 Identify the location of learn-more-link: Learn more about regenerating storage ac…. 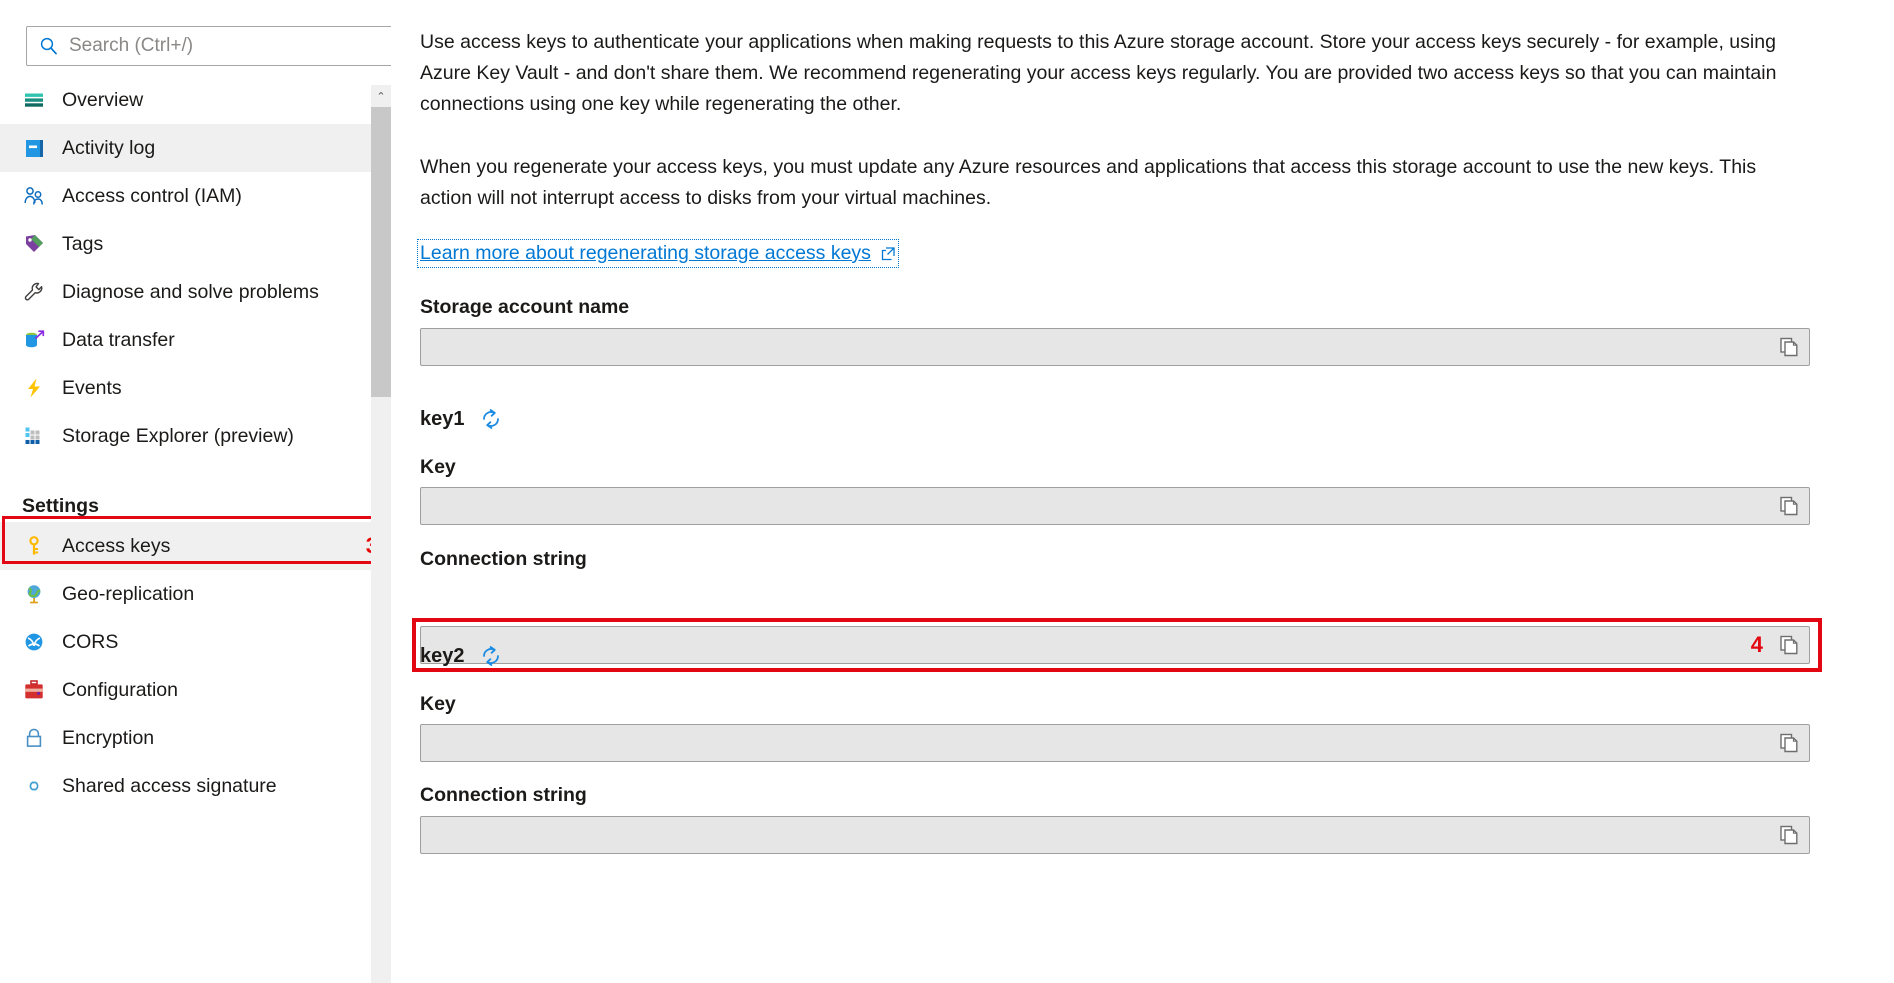
(658, 253).